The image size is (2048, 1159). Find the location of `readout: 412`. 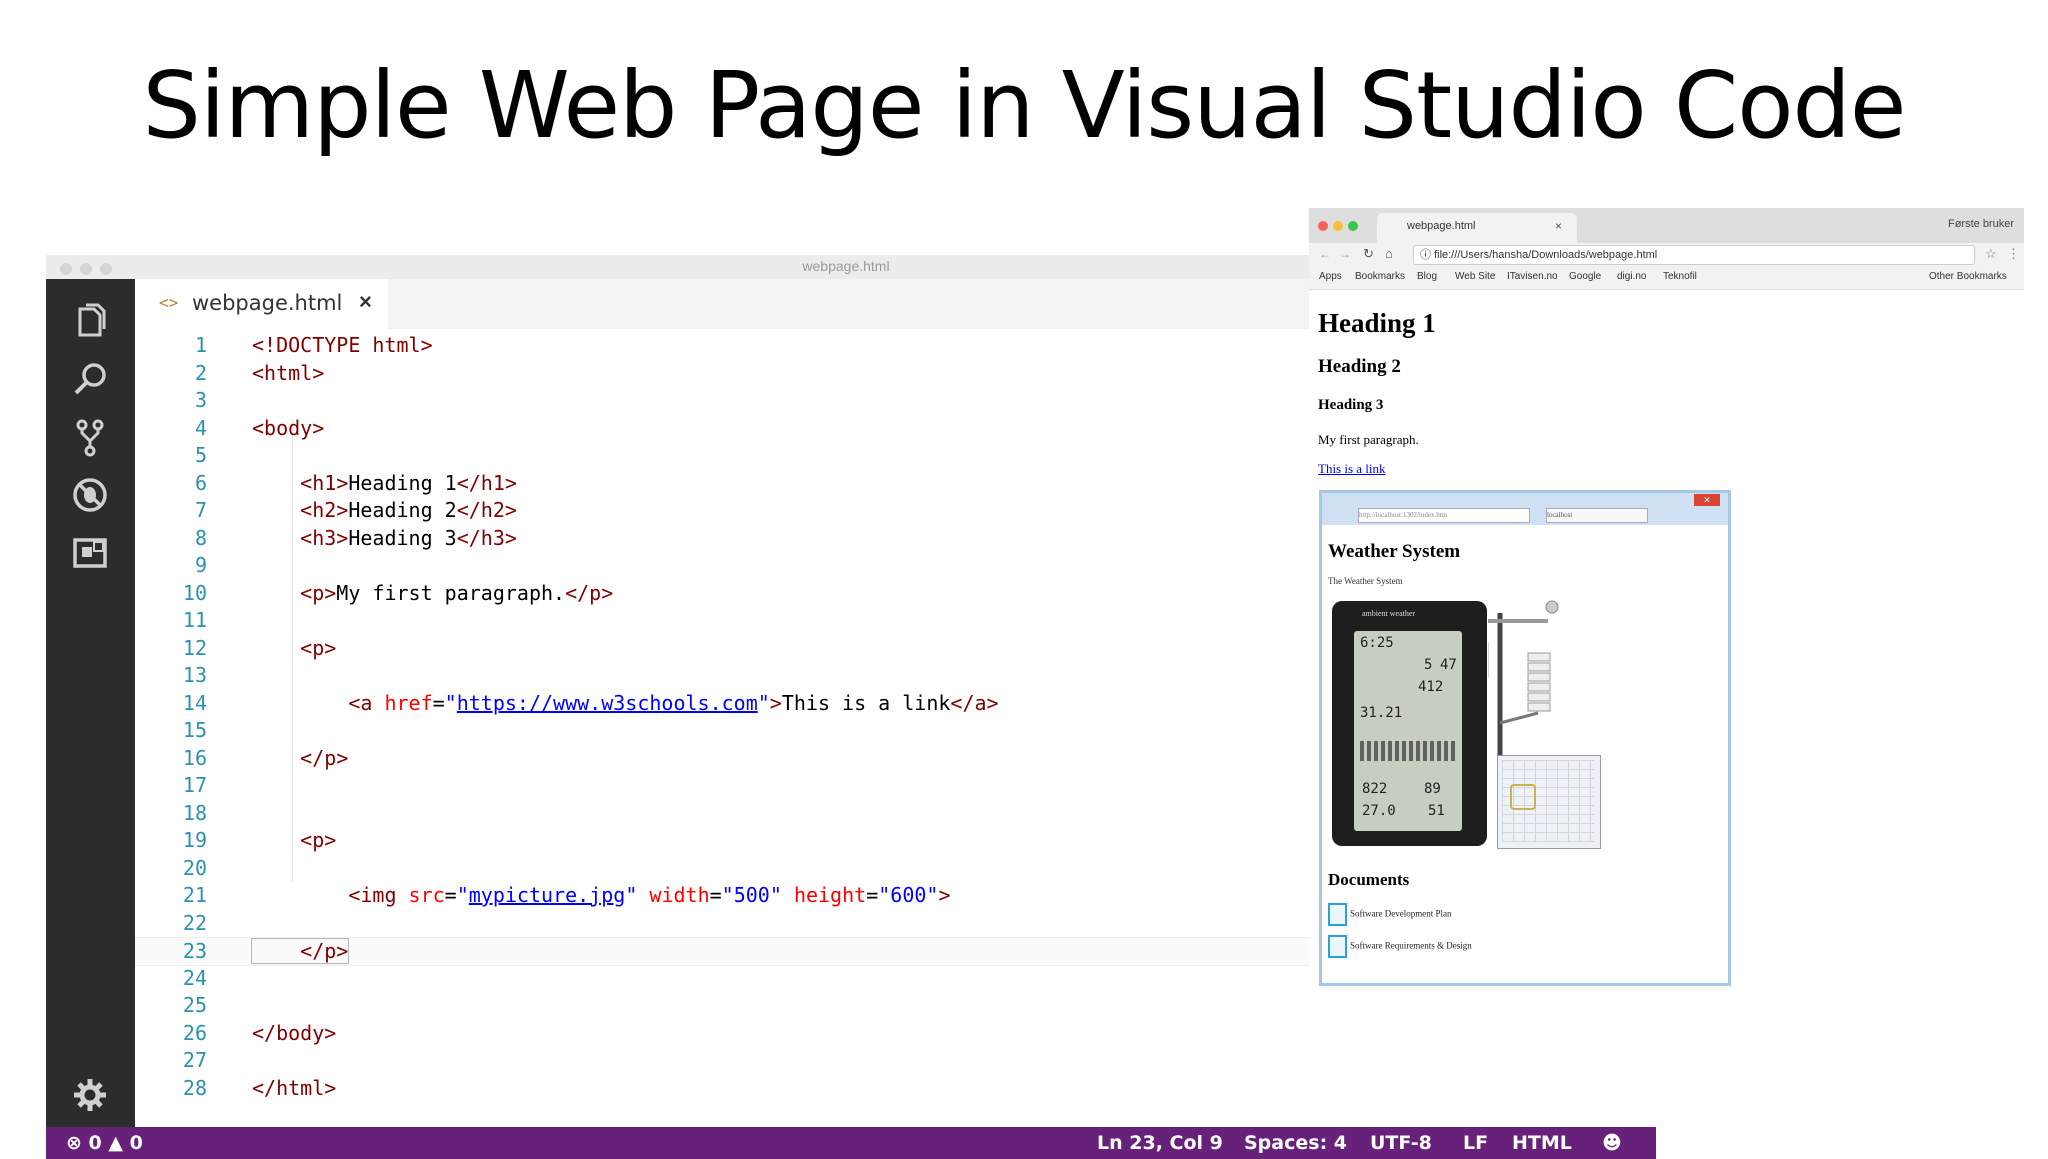

readout: 412 is located at coordinates (1431, 687).